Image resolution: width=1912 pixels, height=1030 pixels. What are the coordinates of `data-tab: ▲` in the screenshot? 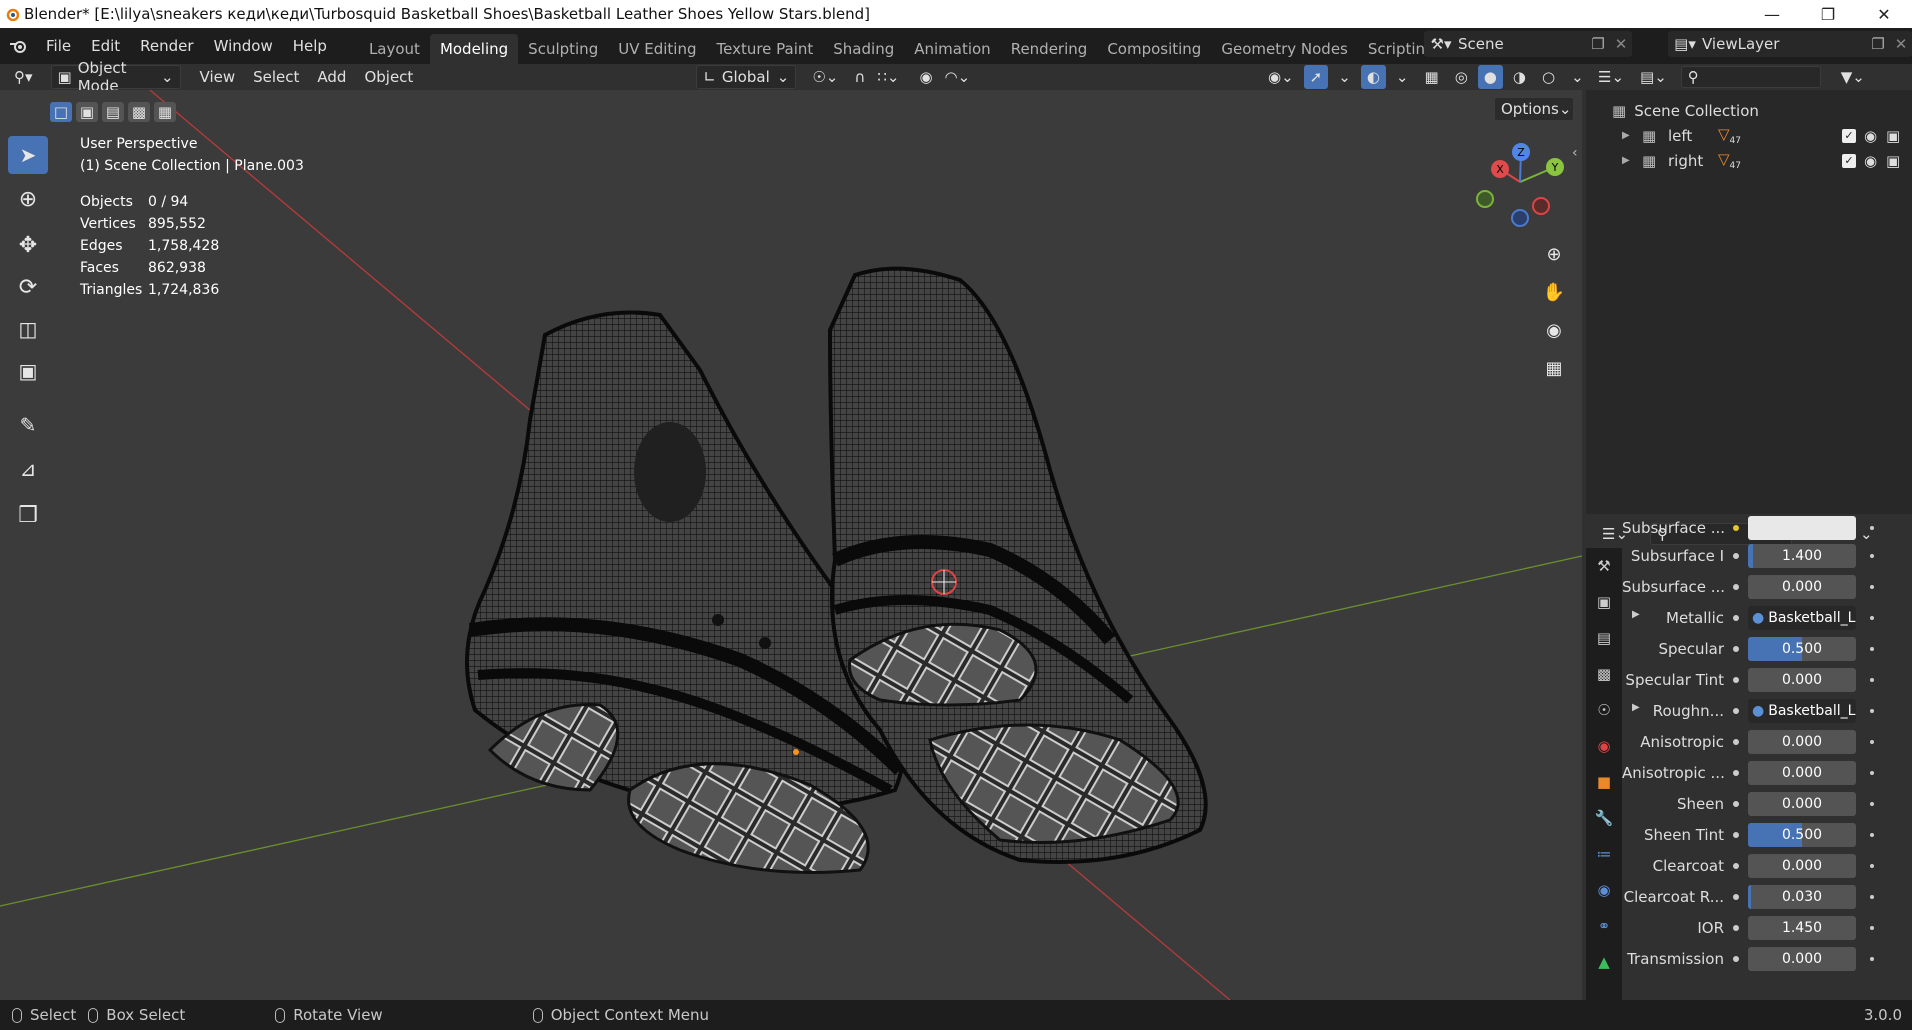 It's located at (1604, 962).